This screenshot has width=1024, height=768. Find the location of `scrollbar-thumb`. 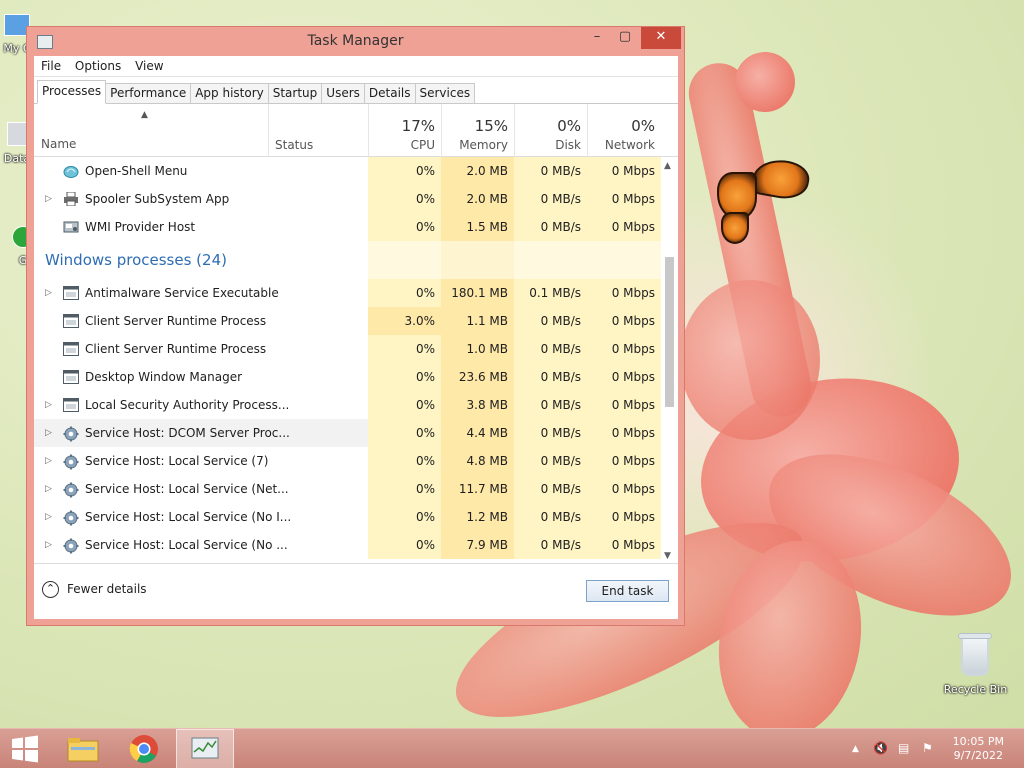

scrollbar-thumb is located at coordinates (669, 332).